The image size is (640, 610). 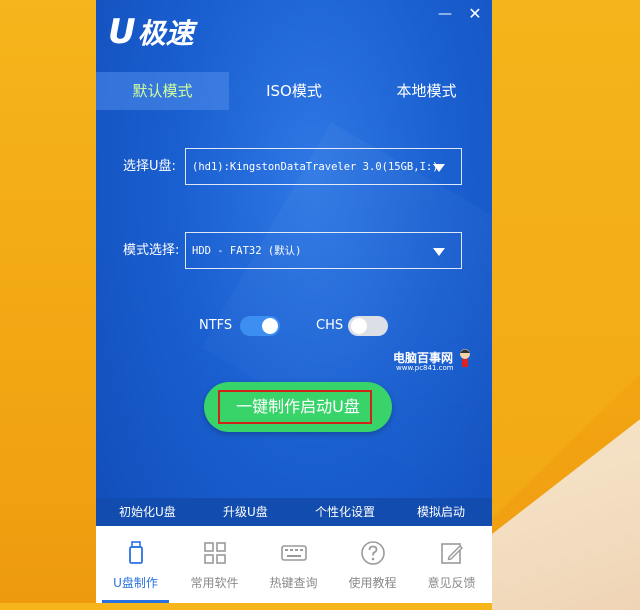 I want to click on mascot-icon, so click(x=465, y=358).